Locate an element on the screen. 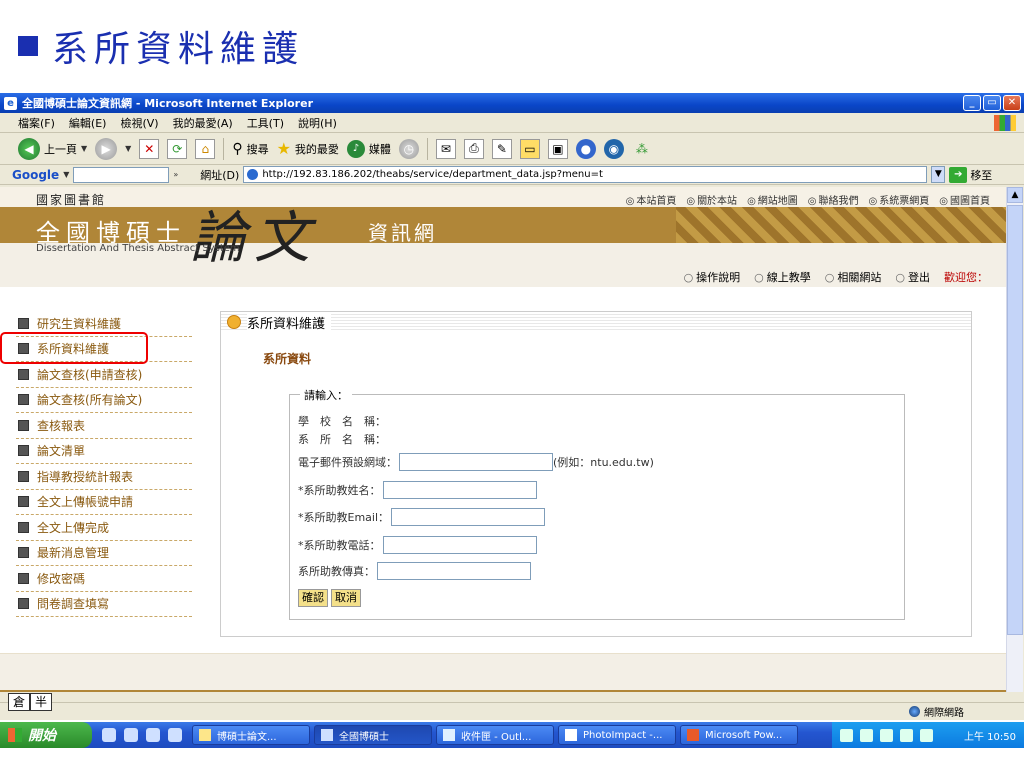  nav-logout: 登出 is located at coordinates (912, 277).